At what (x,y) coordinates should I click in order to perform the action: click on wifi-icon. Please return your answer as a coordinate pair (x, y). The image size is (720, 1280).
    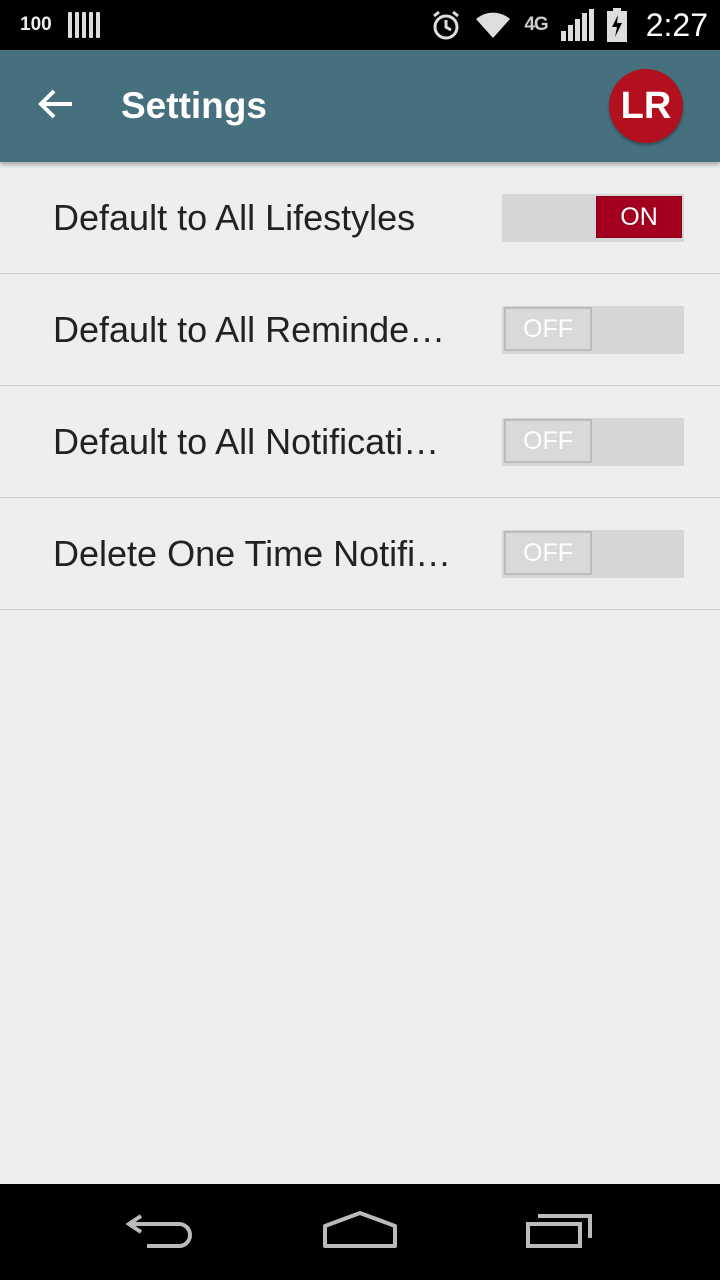
    Looking at the image, I should click on (493, 25).